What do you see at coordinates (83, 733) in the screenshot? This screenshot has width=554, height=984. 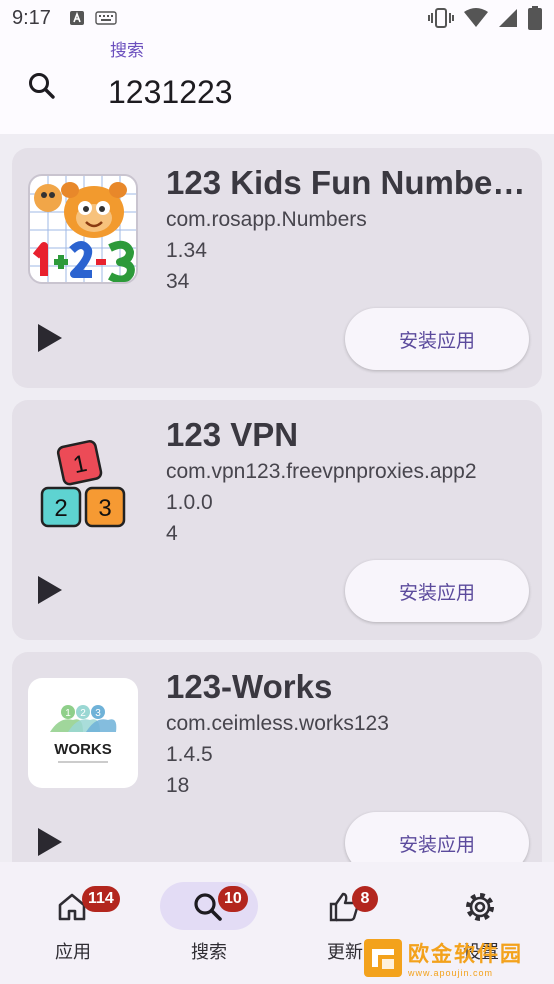 I see `app-icon-works: 1 2 3 WORKS` at bounding box center [83, 733].